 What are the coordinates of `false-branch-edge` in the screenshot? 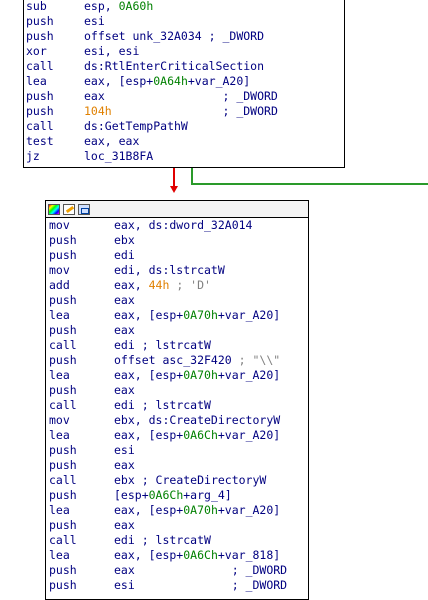 It's located at (174, 177).